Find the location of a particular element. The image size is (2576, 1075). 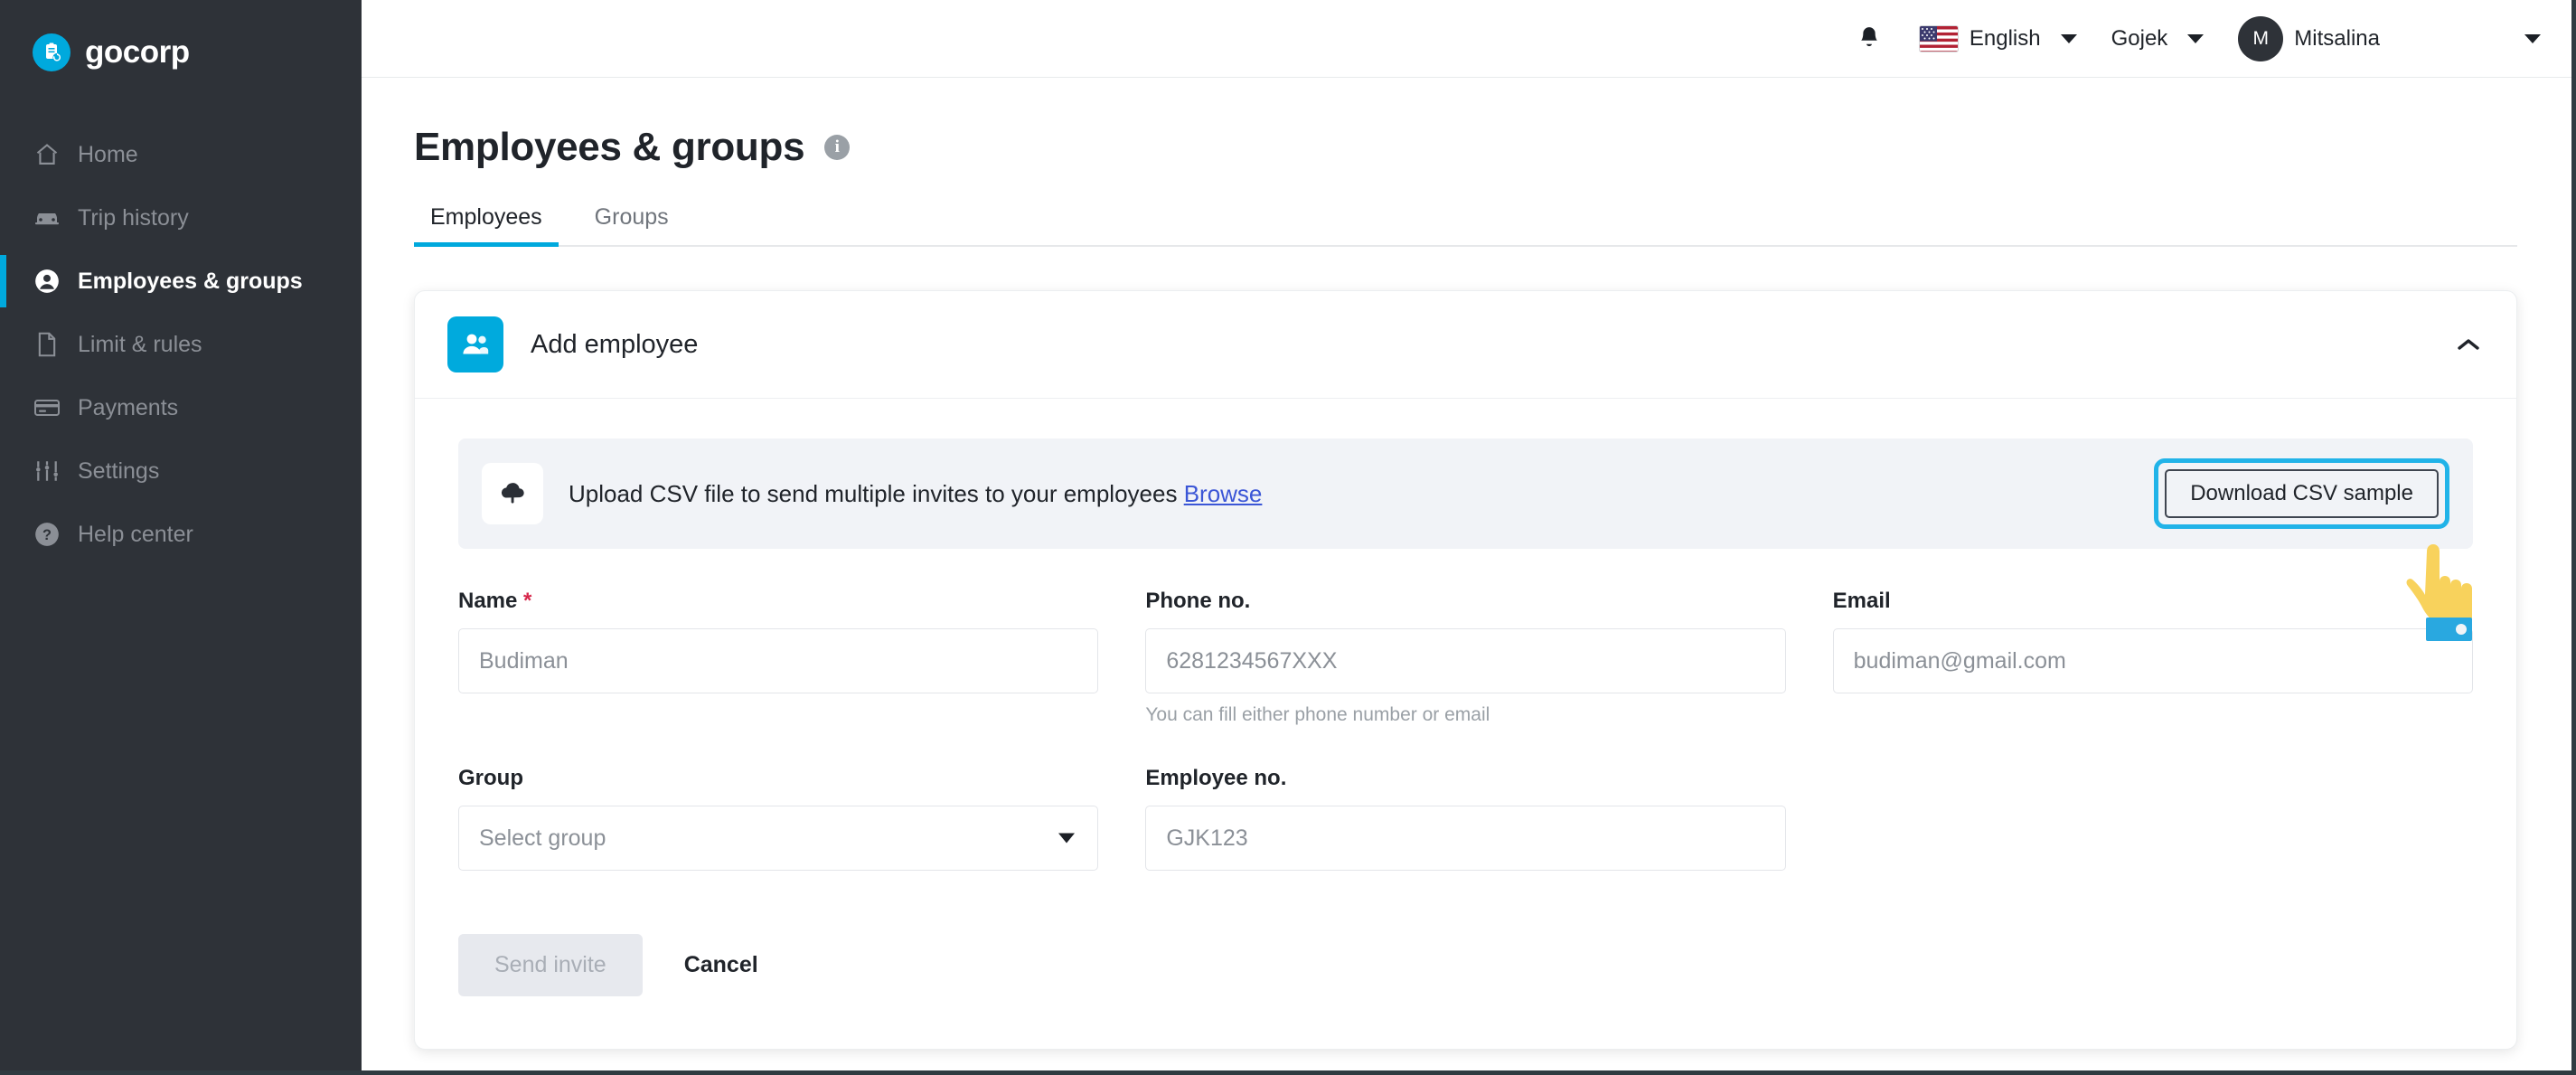

page-header: Employees & groups i is located at coordinates (1465, 147).